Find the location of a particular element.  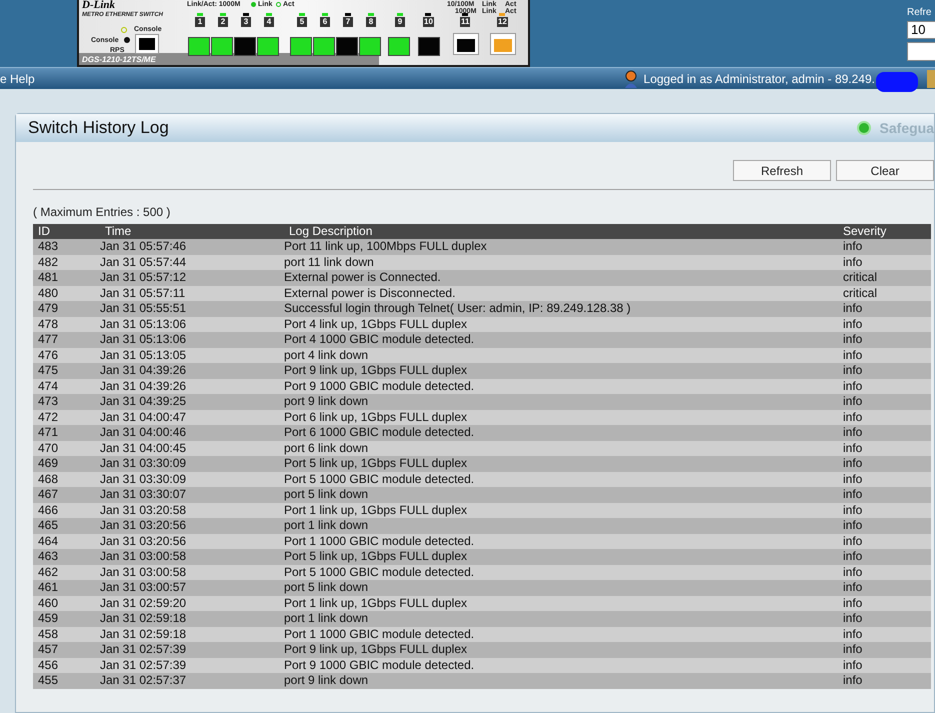

description-cell-text: Successful login through Telnet( User: admin, IP: 89.249.128.38 ) is located at coordinates (458, 308).